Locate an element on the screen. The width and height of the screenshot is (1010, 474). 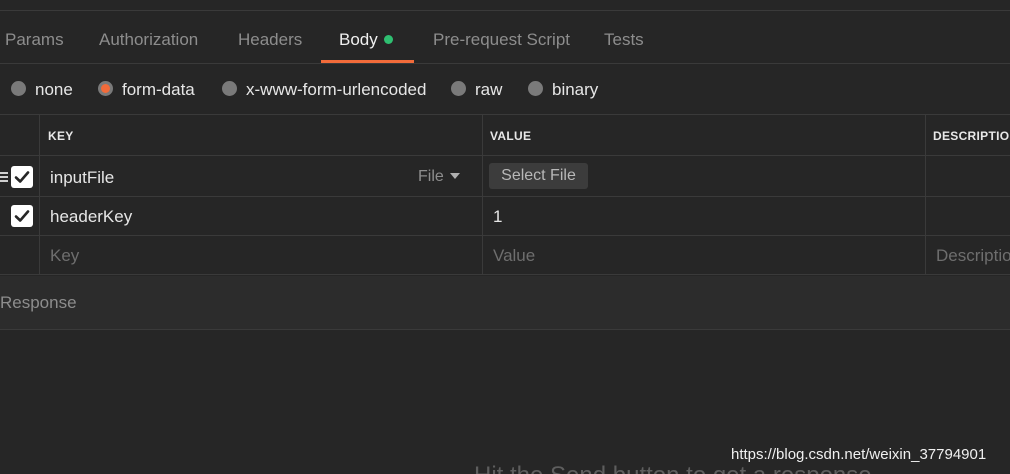
key-input: Key is located at coordinates (64, 256).